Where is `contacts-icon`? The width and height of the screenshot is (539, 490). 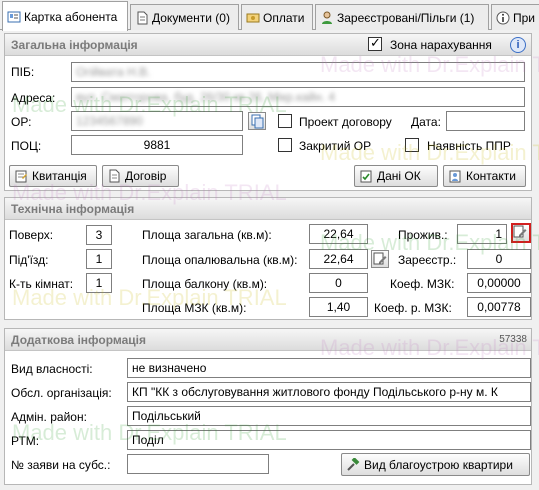 contacts-icon is located at coordinates (455, 176).